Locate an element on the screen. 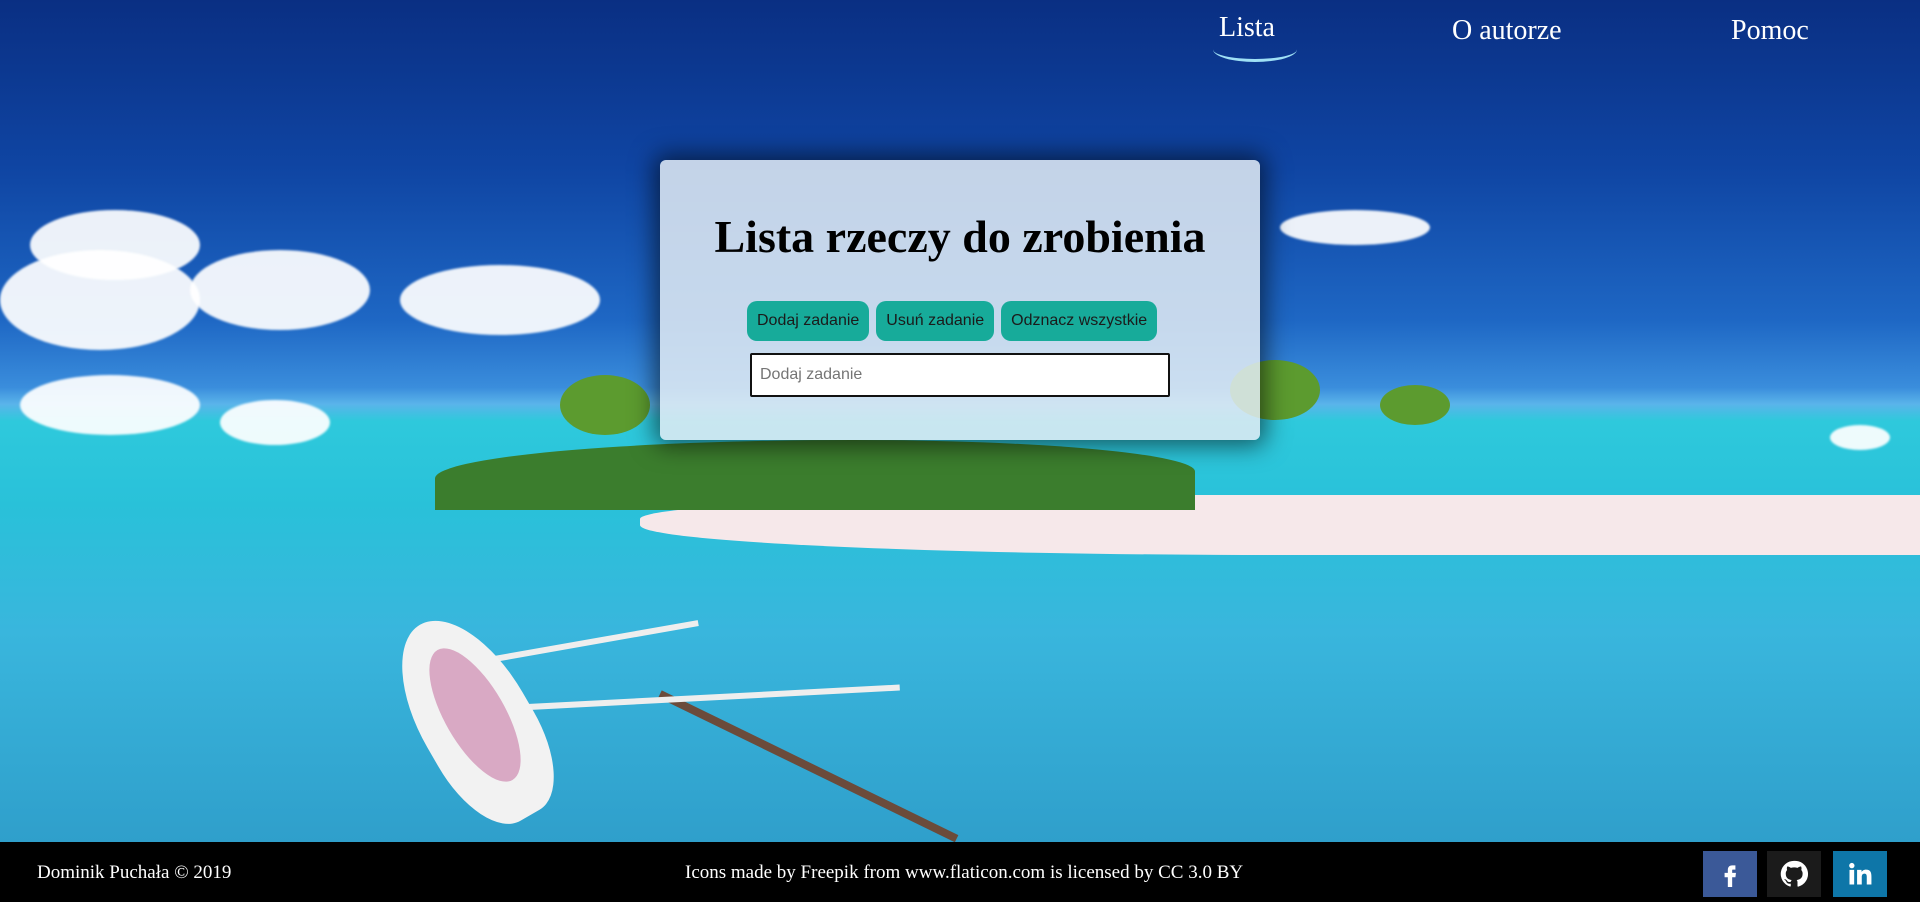 The image size is (1920, 902). linkedin-link is located at coordinates (1860, 874).